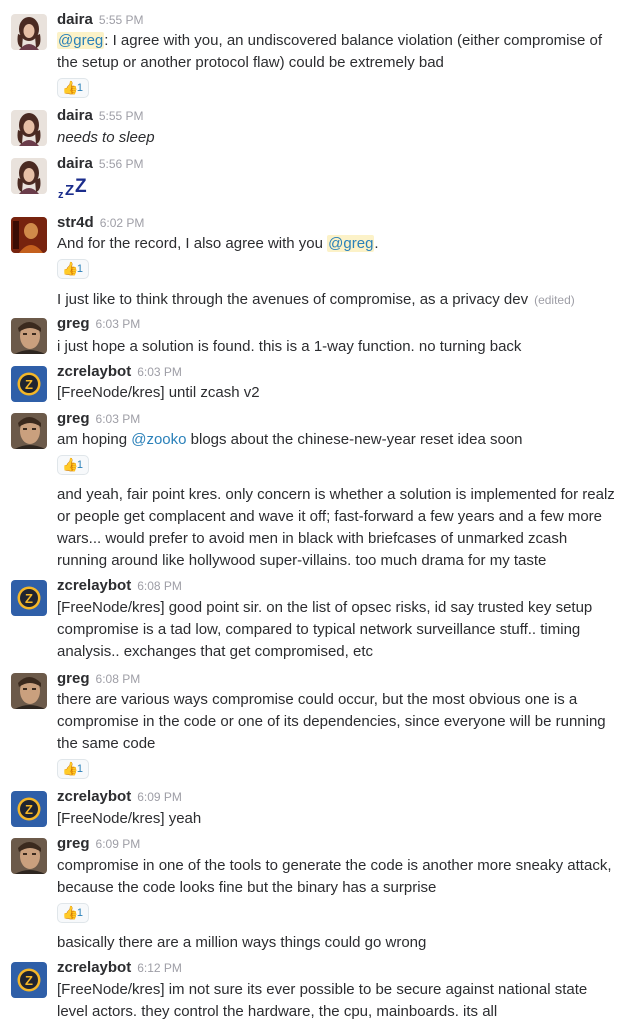 This screenshot has width=628, height=1024. I want to click on zzz-emoji: z Z Z, so click(72, 188).